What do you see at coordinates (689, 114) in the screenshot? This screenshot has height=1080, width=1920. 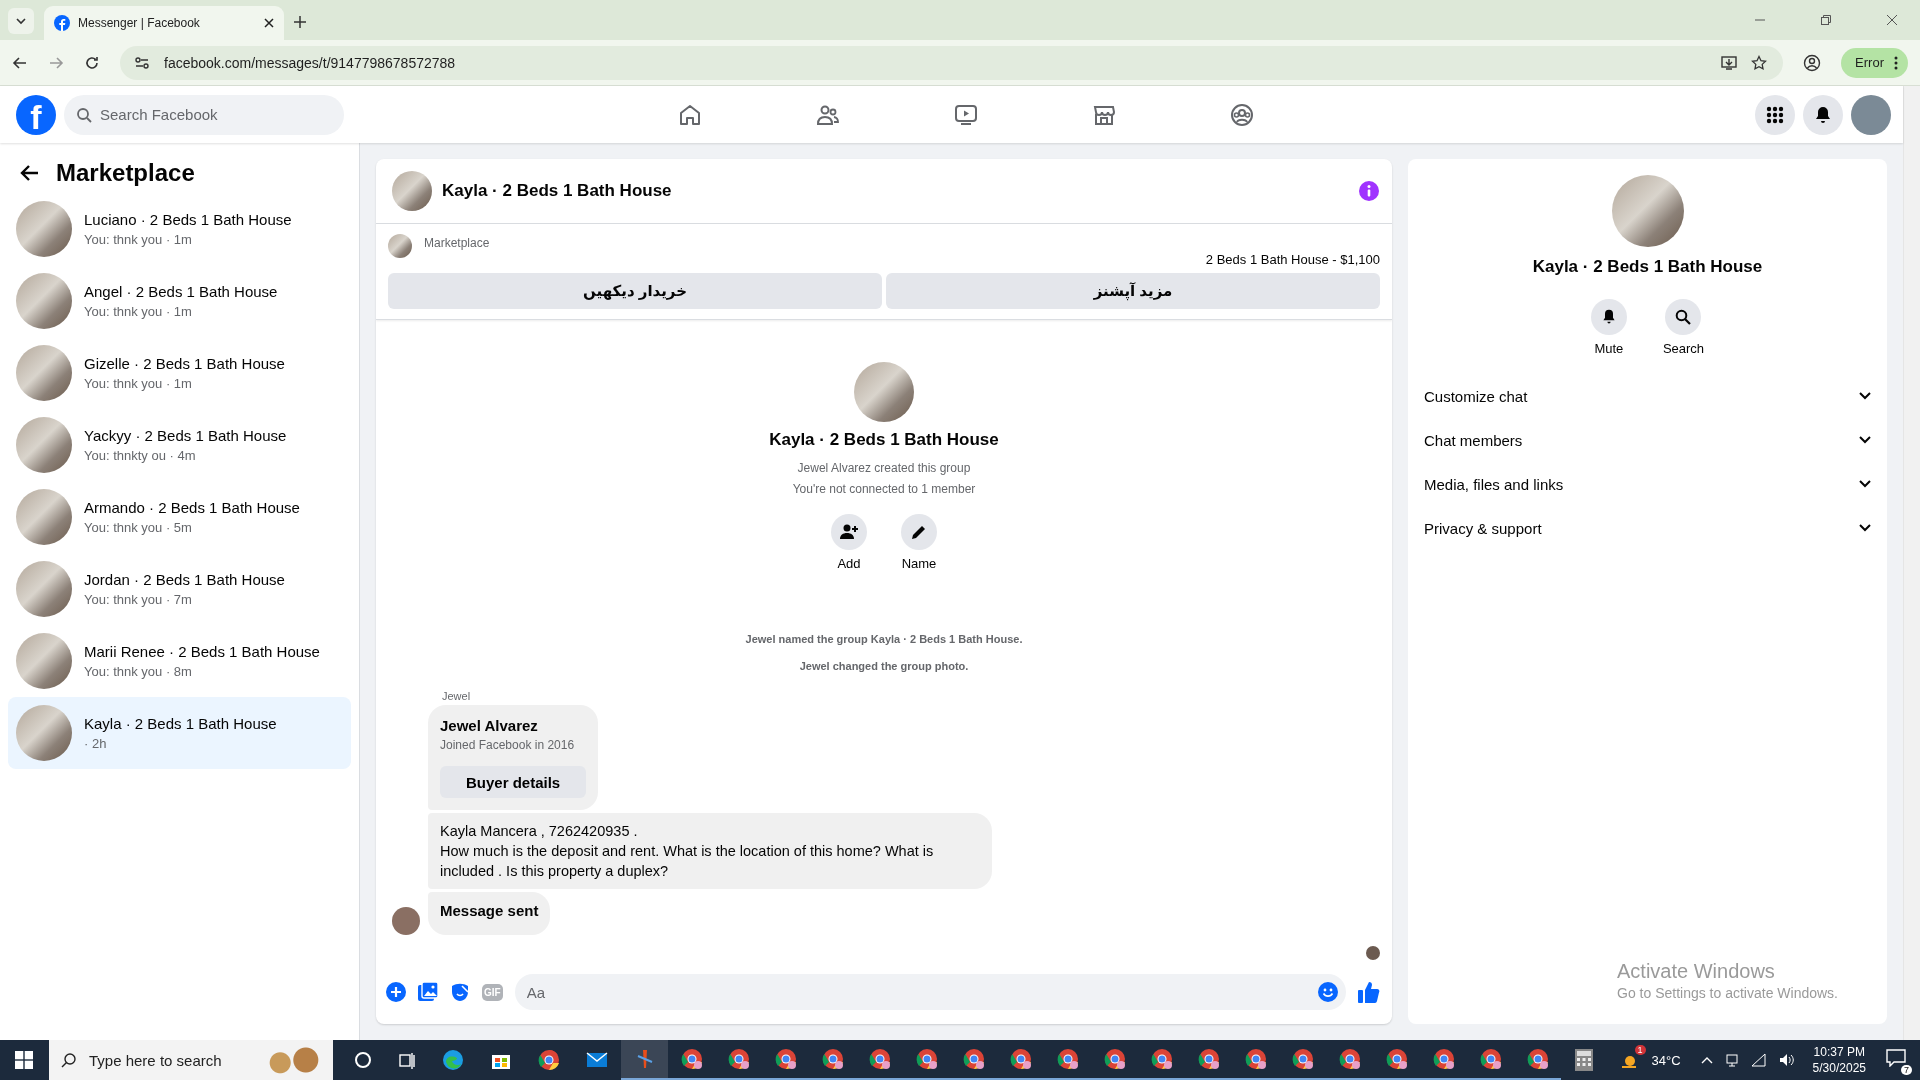 I see `home-icon` at bounding box center [689, 114].